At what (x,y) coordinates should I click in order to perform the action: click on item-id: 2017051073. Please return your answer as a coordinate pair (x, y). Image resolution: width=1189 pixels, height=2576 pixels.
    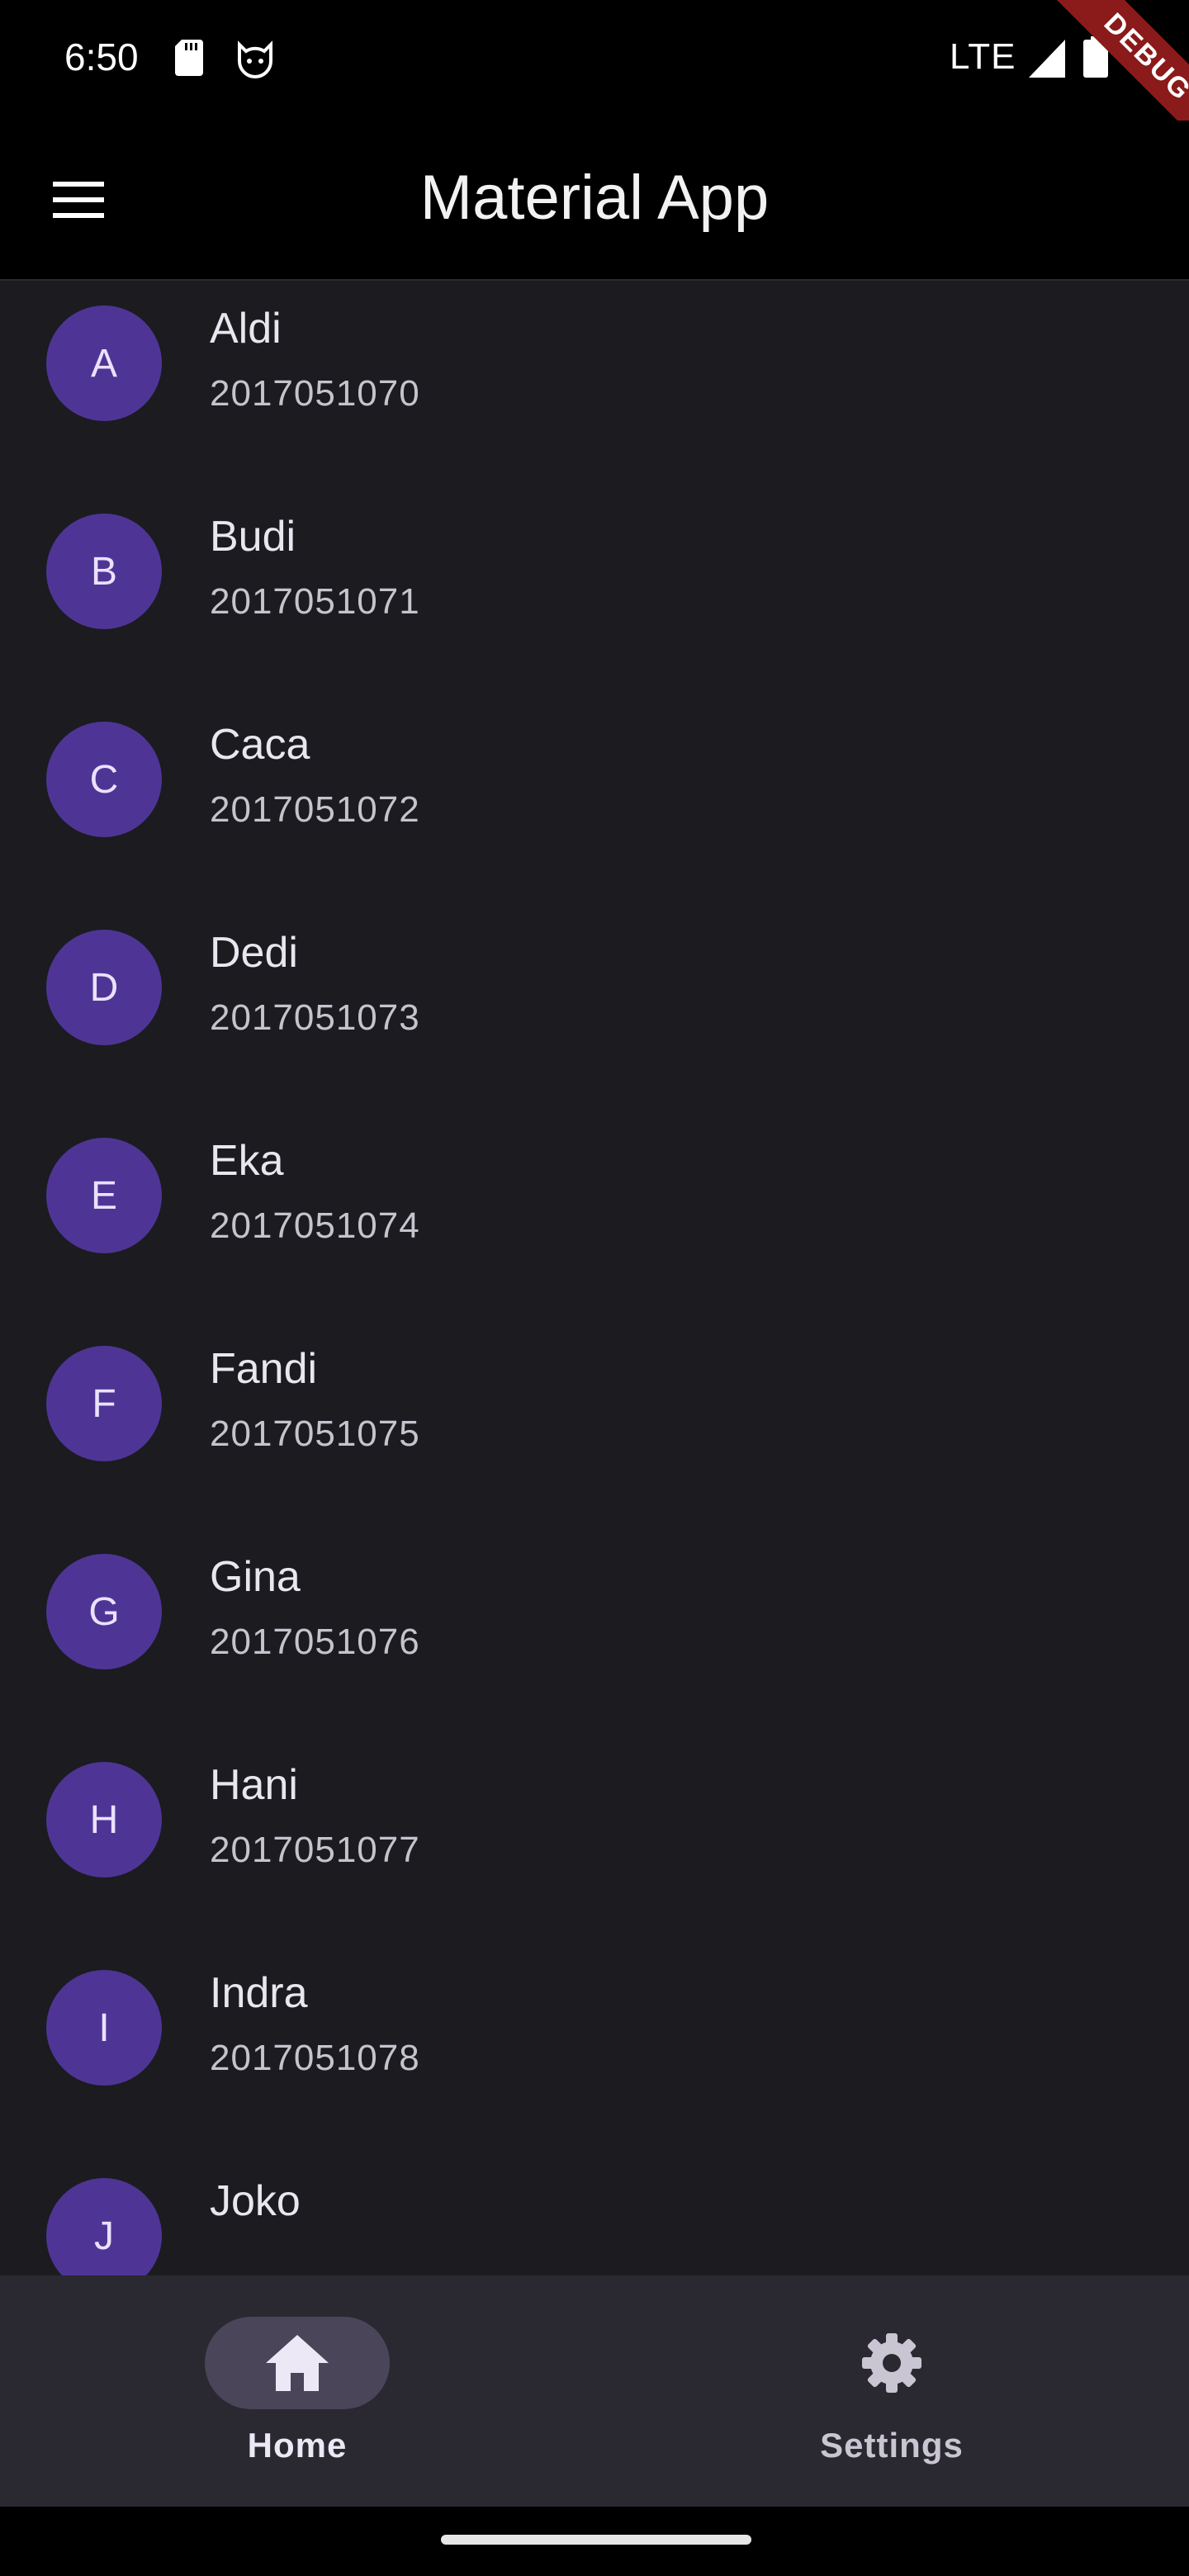
    Looking at the image, I should click on (315, 1017).